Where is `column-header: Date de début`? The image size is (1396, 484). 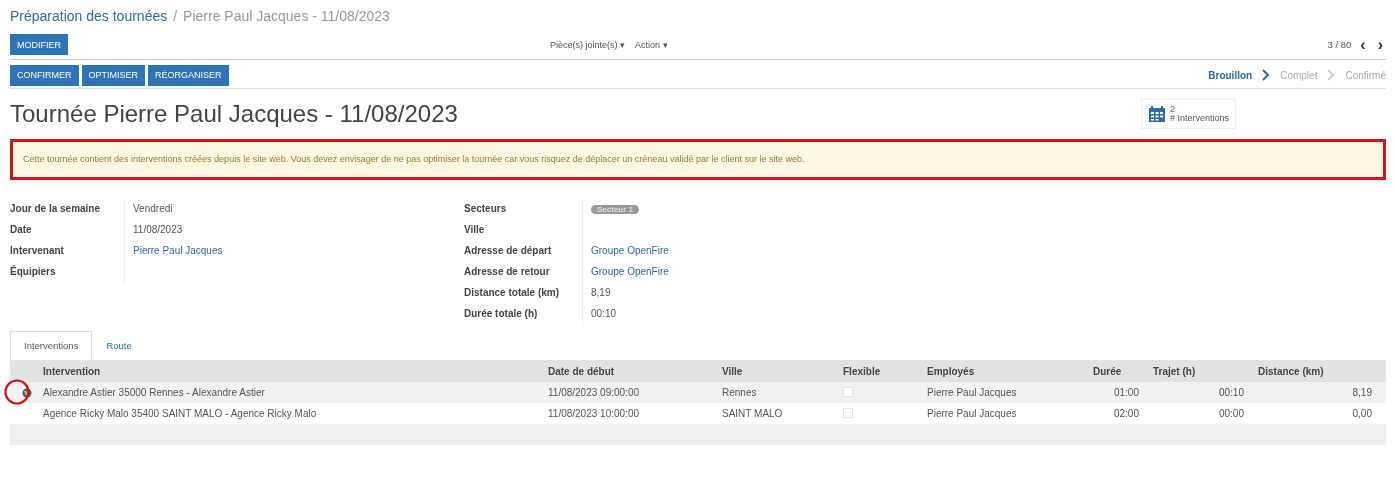
column-header: Date de début is located at coordinates (635, 371).